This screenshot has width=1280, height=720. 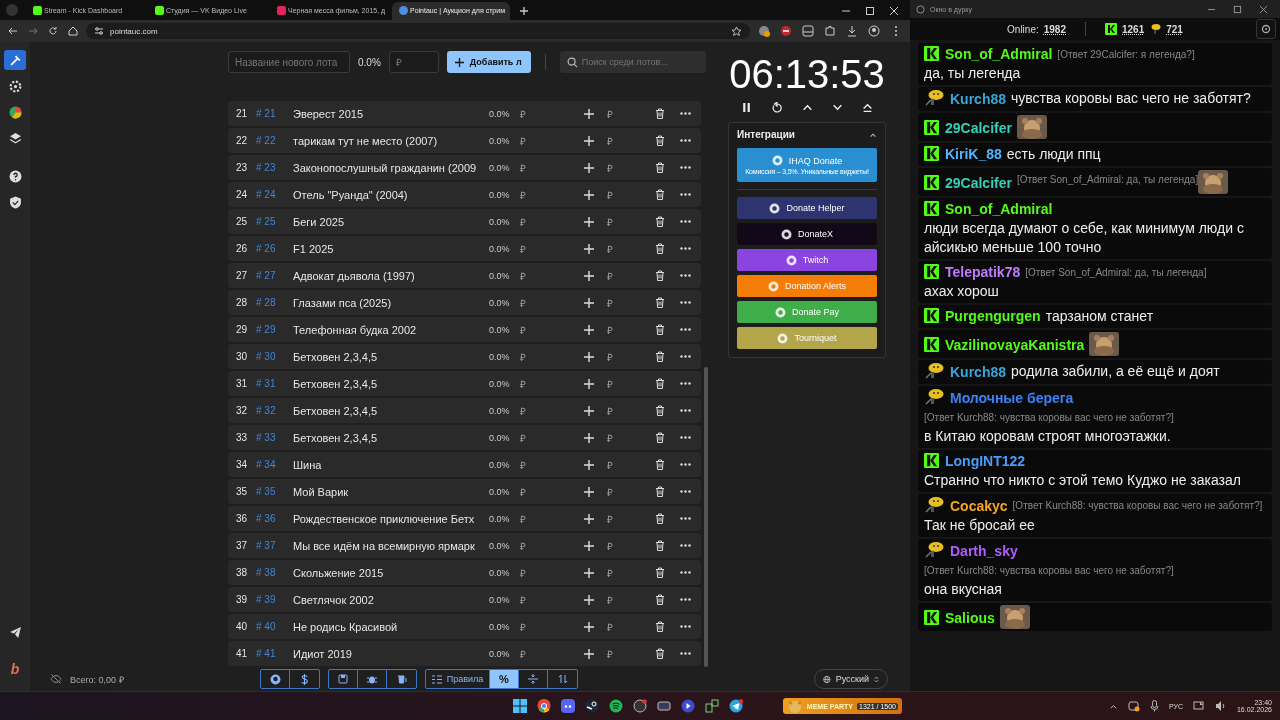 What do you see at coordinates (543, 706) in the screenshot?
I see `browser-icon` at bounding box center [543, 706].